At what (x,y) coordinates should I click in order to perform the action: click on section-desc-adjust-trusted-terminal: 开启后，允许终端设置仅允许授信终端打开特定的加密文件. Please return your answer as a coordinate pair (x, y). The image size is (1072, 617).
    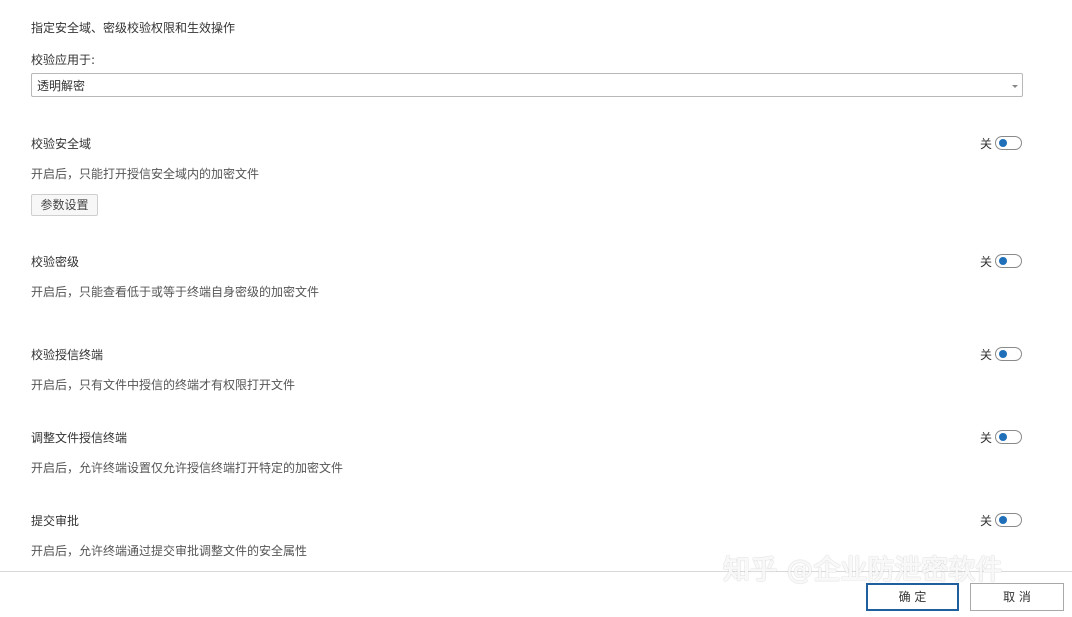
    Looking at the image, I should click on (187, 468).